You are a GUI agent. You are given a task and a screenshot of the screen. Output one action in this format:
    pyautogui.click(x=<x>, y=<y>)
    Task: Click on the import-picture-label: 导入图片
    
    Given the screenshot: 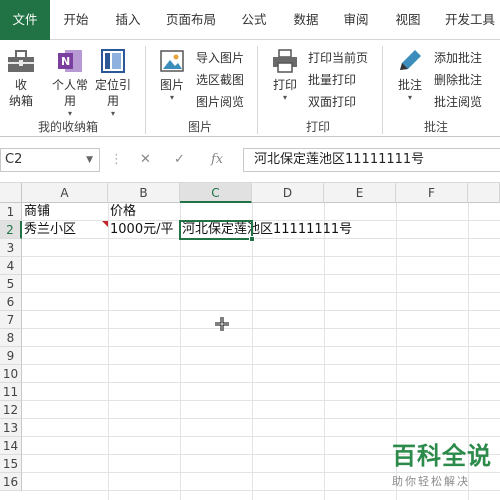 What is the action you would take?
    pyautogui.click(x=220, y=58)
    